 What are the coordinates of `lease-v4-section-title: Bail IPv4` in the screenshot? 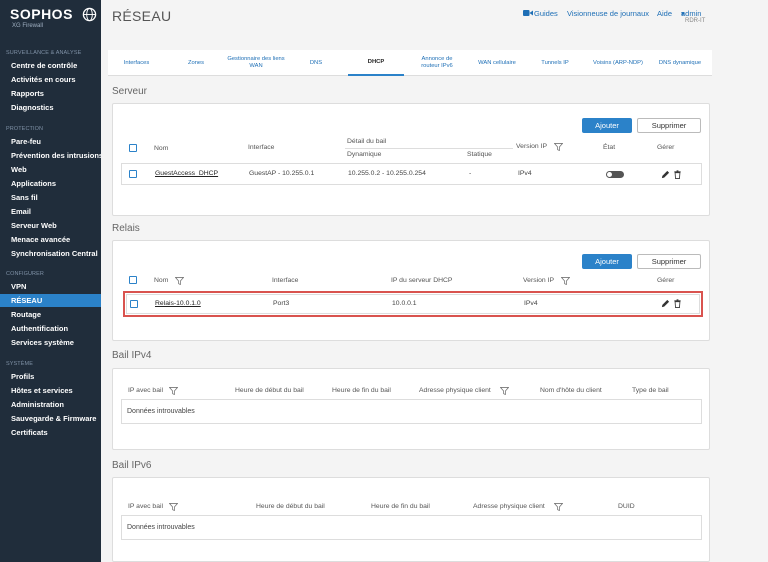 It's located at (132, 355).